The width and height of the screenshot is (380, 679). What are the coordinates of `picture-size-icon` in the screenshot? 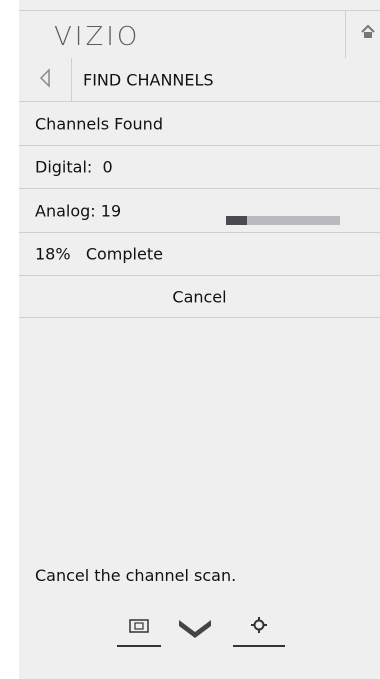 It's located at (139, 633).